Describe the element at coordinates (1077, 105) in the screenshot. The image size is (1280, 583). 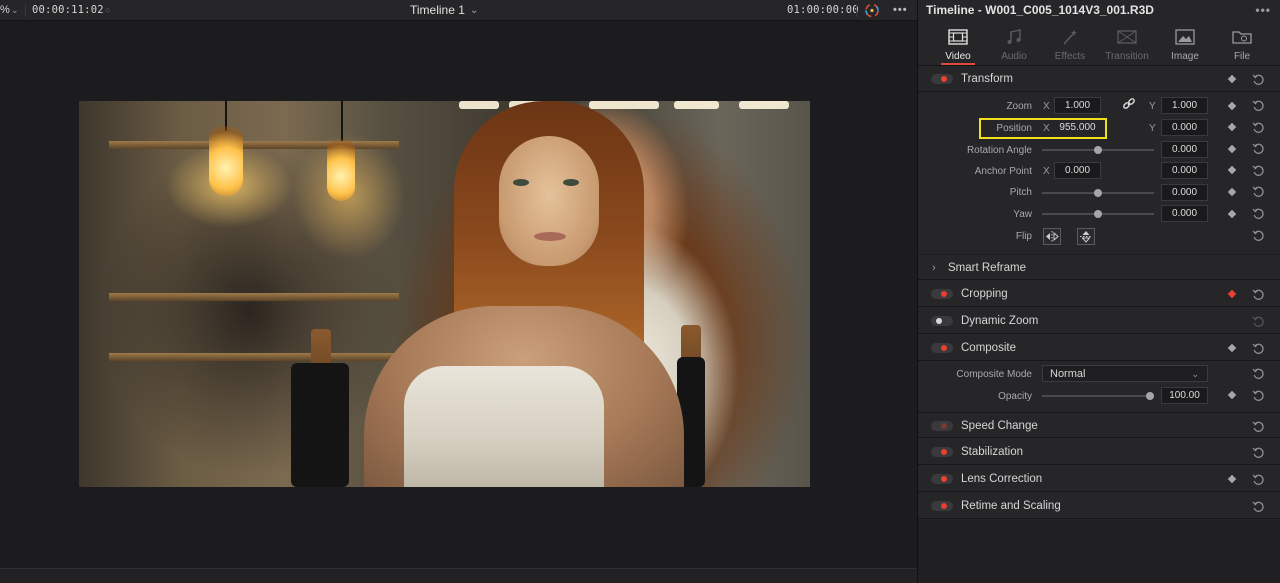
I see `zoom-x-field: 1.000` at that location.